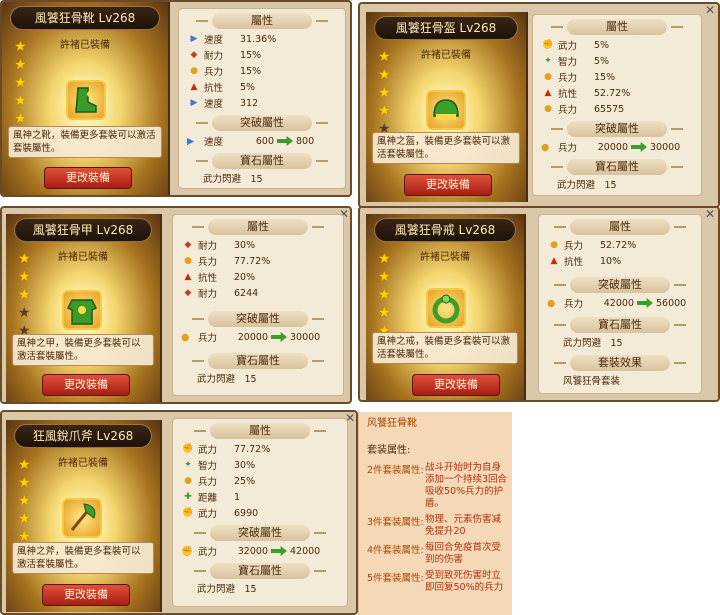 The image size is (720, 615). What do you see at coordinates (260, 465) in the screenshot?
I see `attr-row: ✦ 智力 30%` at bounding box center [260, 465].